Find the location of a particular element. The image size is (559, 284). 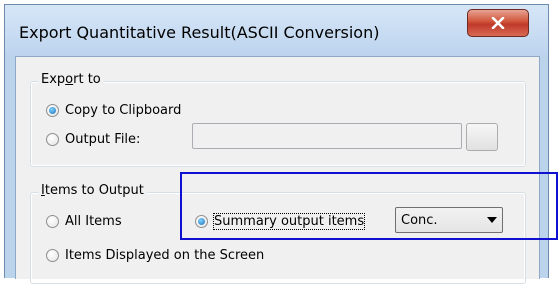

items-displayed-on-screen-option: Items Displayed on the Screen is located at coordinates (155, 255).